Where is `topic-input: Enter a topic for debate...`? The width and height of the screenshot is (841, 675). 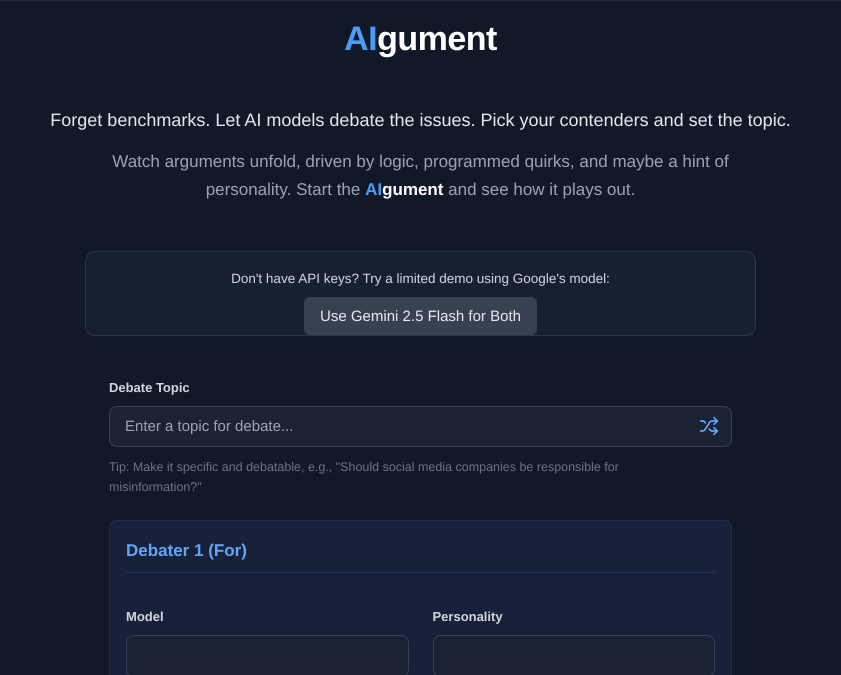
topic-input: Enter a topic for debate... is located at coordinates (420, 426).